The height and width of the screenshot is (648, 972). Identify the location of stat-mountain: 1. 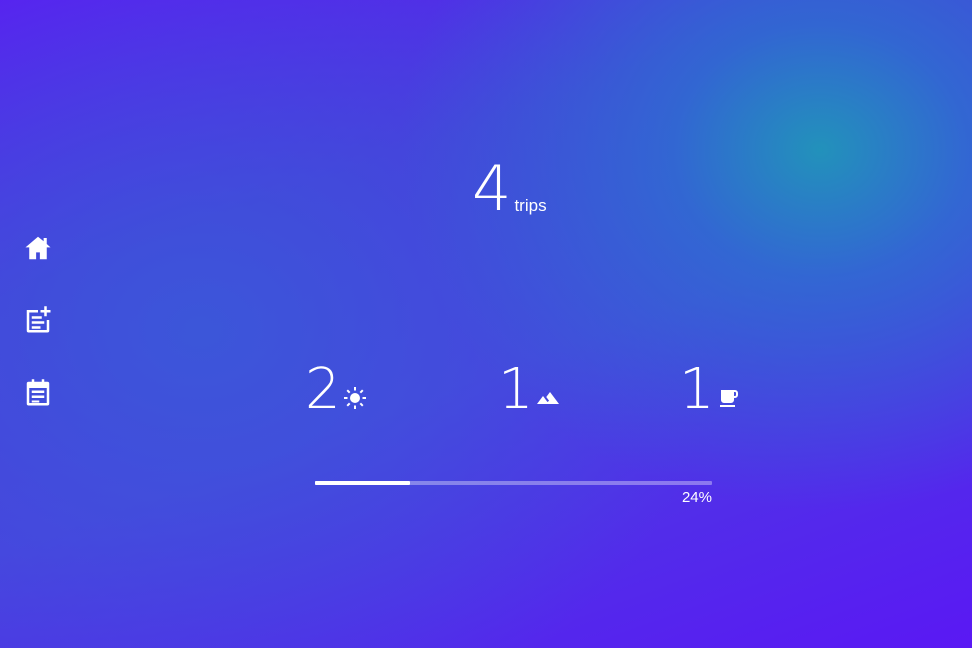
(529, 388).